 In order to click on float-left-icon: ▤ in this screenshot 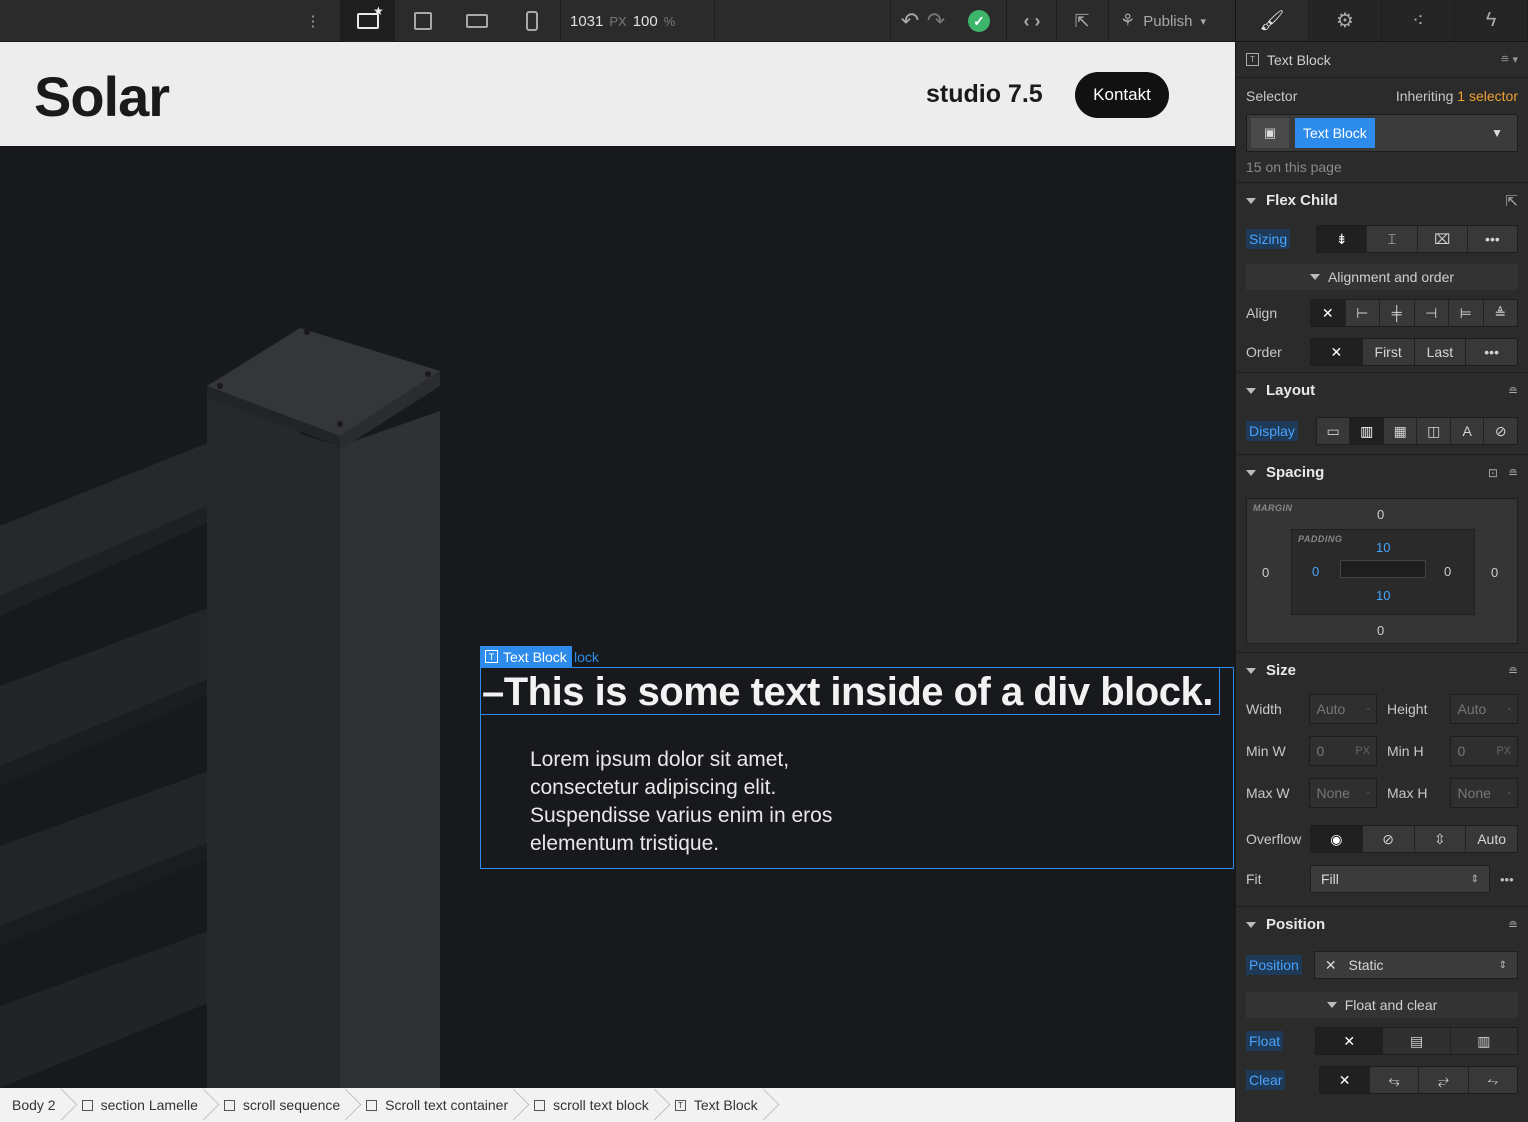, I will do `click(1417, 1041)`.